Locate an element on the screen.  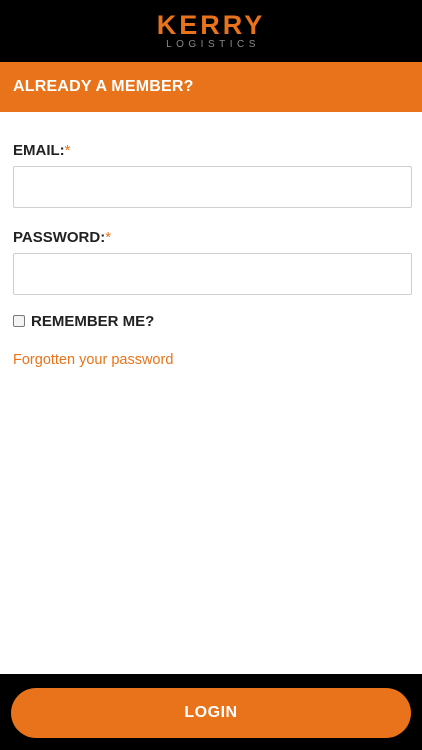
brand-logo-subtitle: LOGISTICS is located at coordinates (213, 44).